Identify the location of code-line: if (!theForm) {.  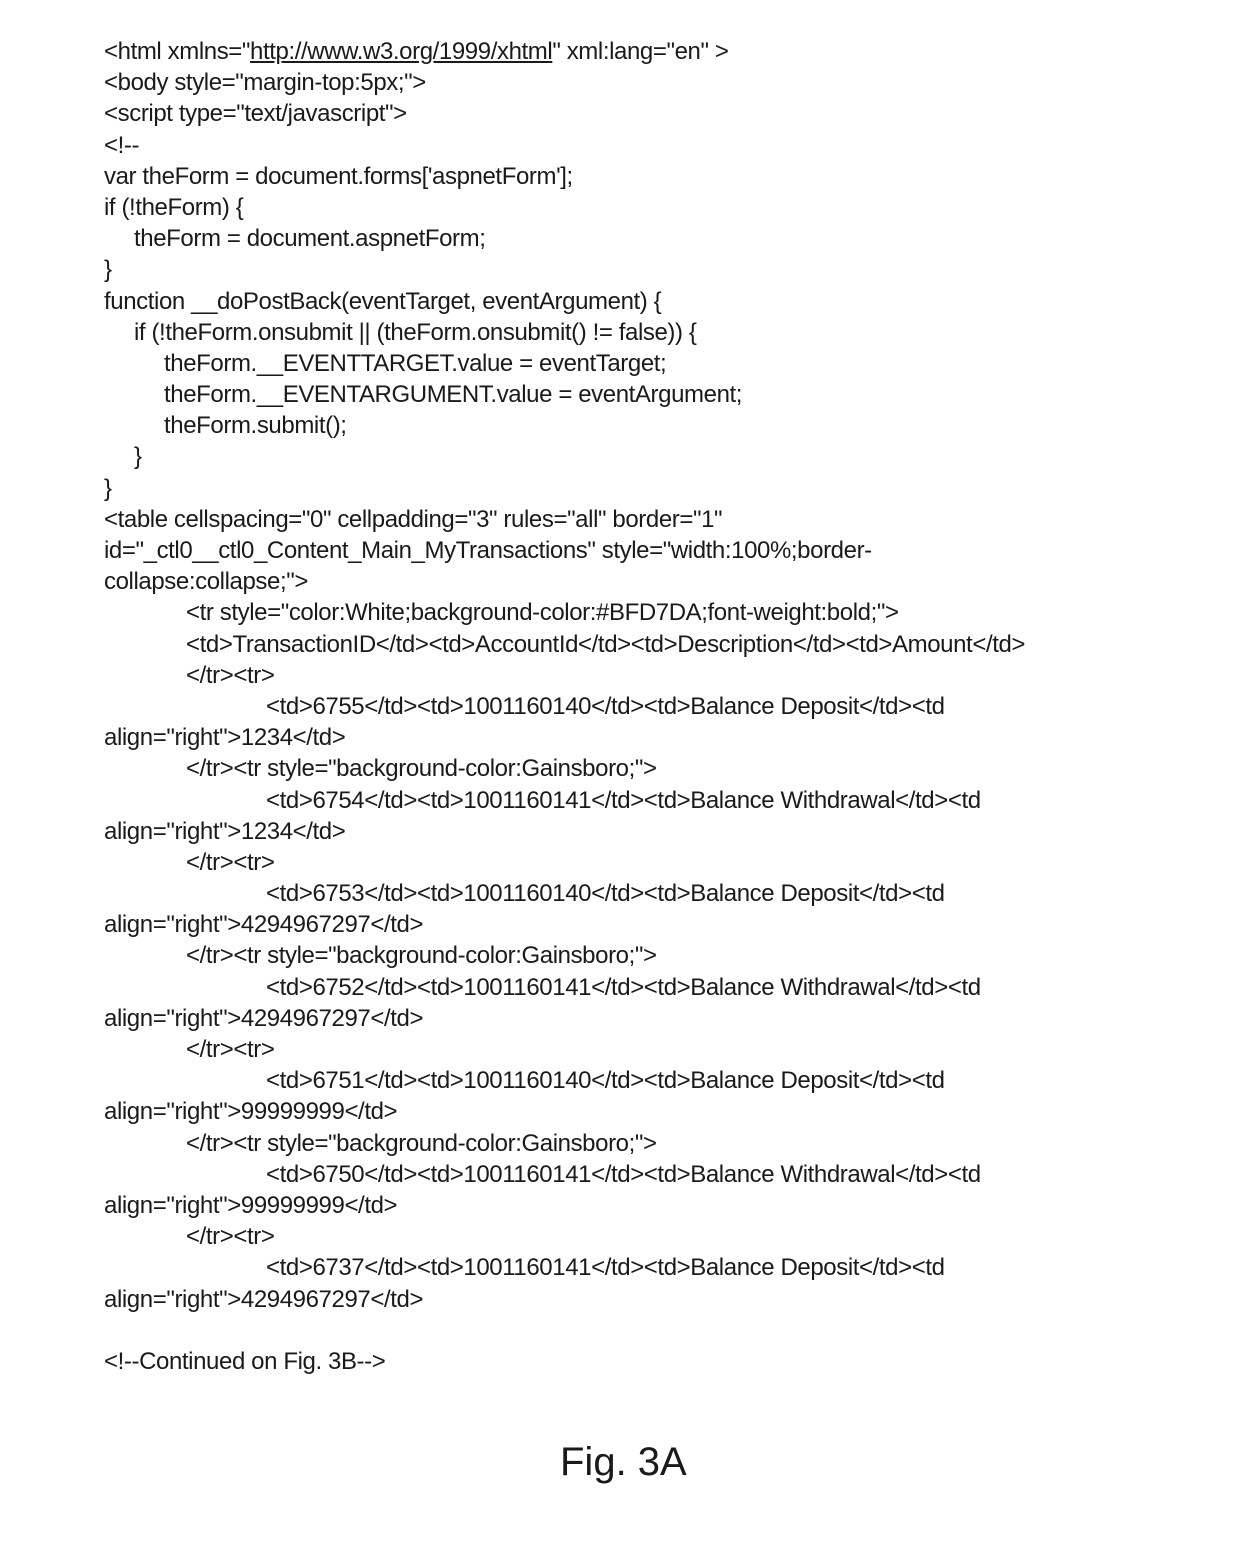
(174, 207).